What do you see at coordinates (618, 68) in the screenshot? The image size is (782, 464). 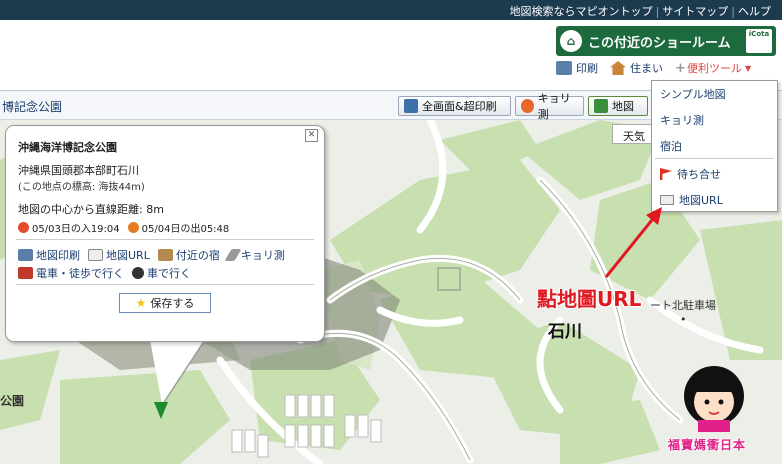 I see `house-icon` at bounding box center [618, 68].